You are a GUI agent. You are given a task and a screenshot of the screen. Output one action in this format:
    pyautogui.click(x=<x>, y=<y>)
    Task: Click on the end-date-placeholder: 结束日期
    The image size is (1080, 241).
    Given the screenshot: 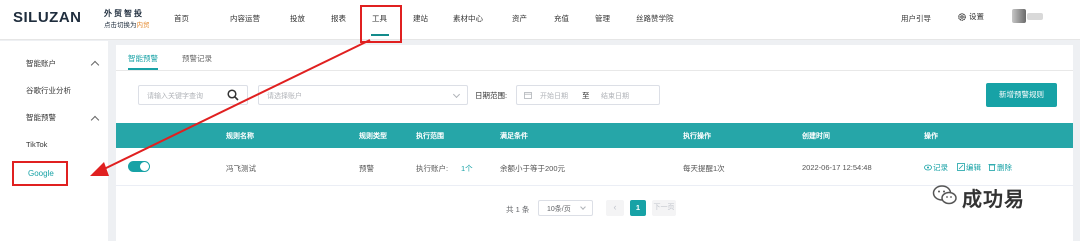 What is the action you would take?
    pyautogui.click(x=615, y=96)
    